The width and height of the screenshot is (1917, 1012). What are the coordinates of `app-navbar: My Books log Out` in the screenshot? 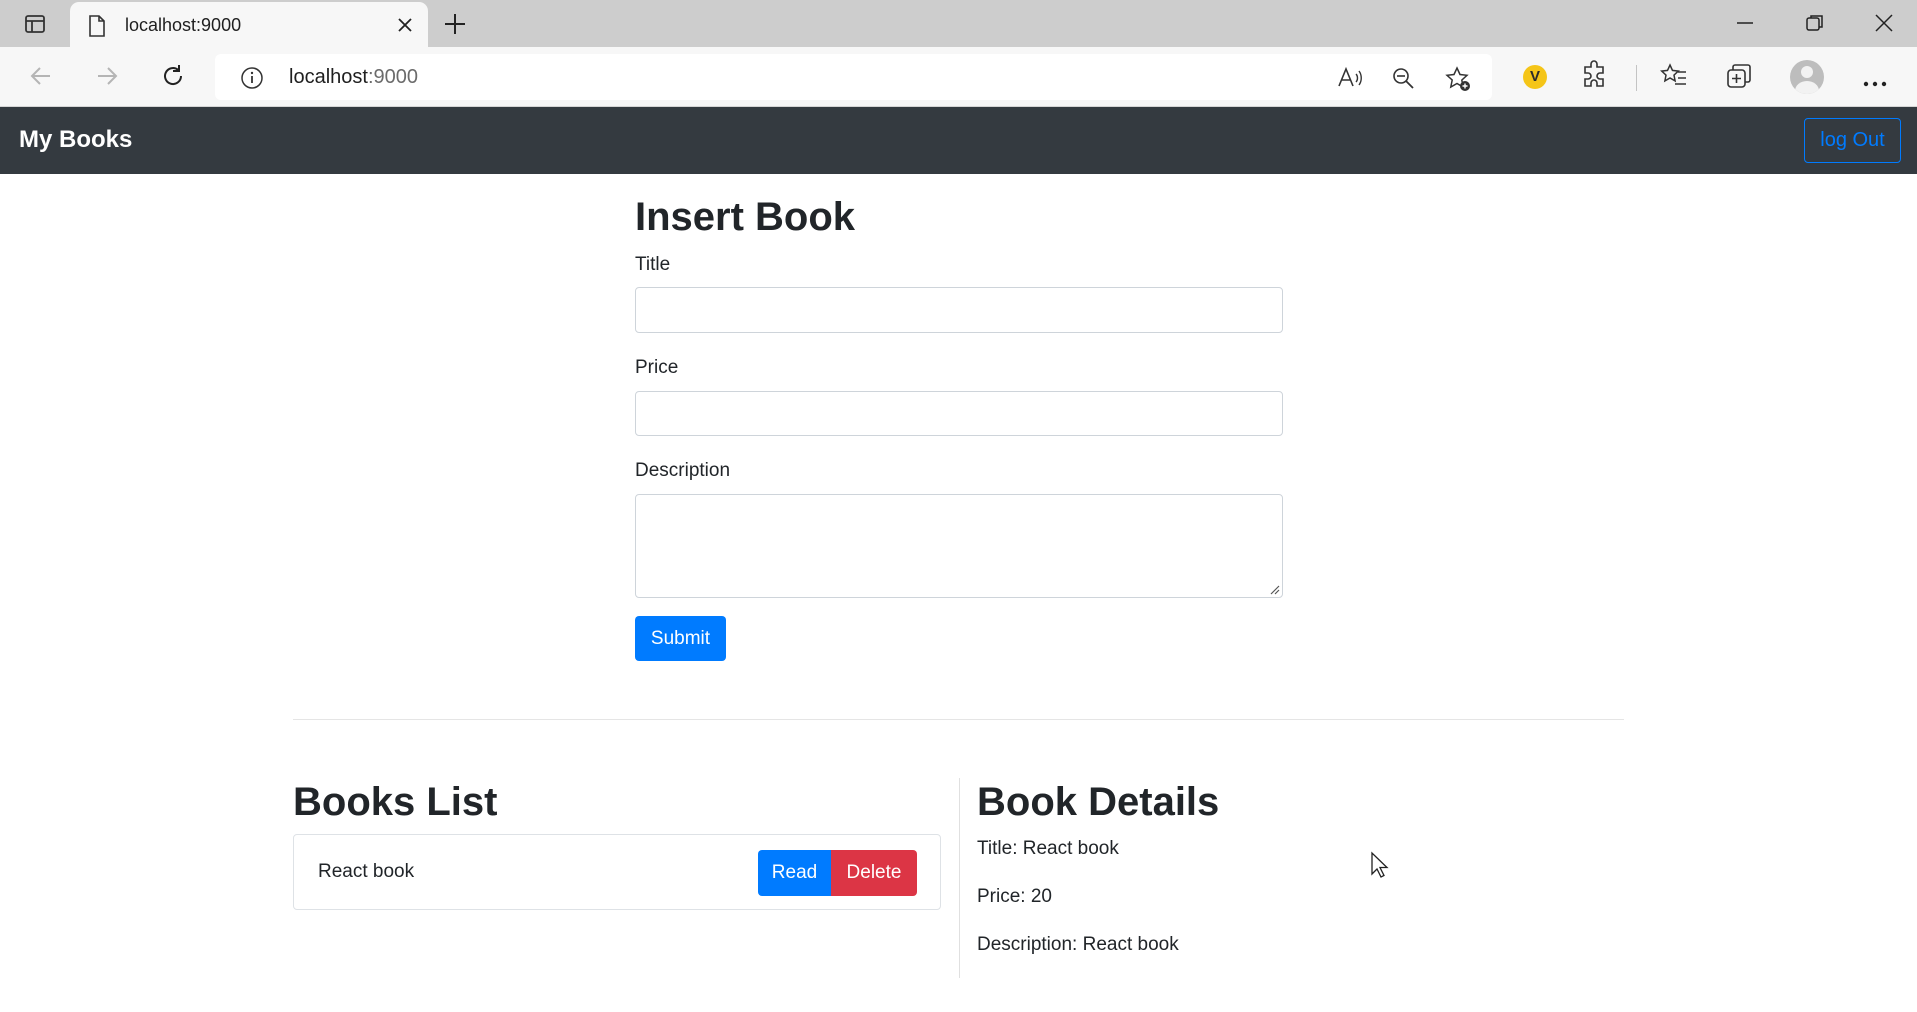 It's located at (958, 140).